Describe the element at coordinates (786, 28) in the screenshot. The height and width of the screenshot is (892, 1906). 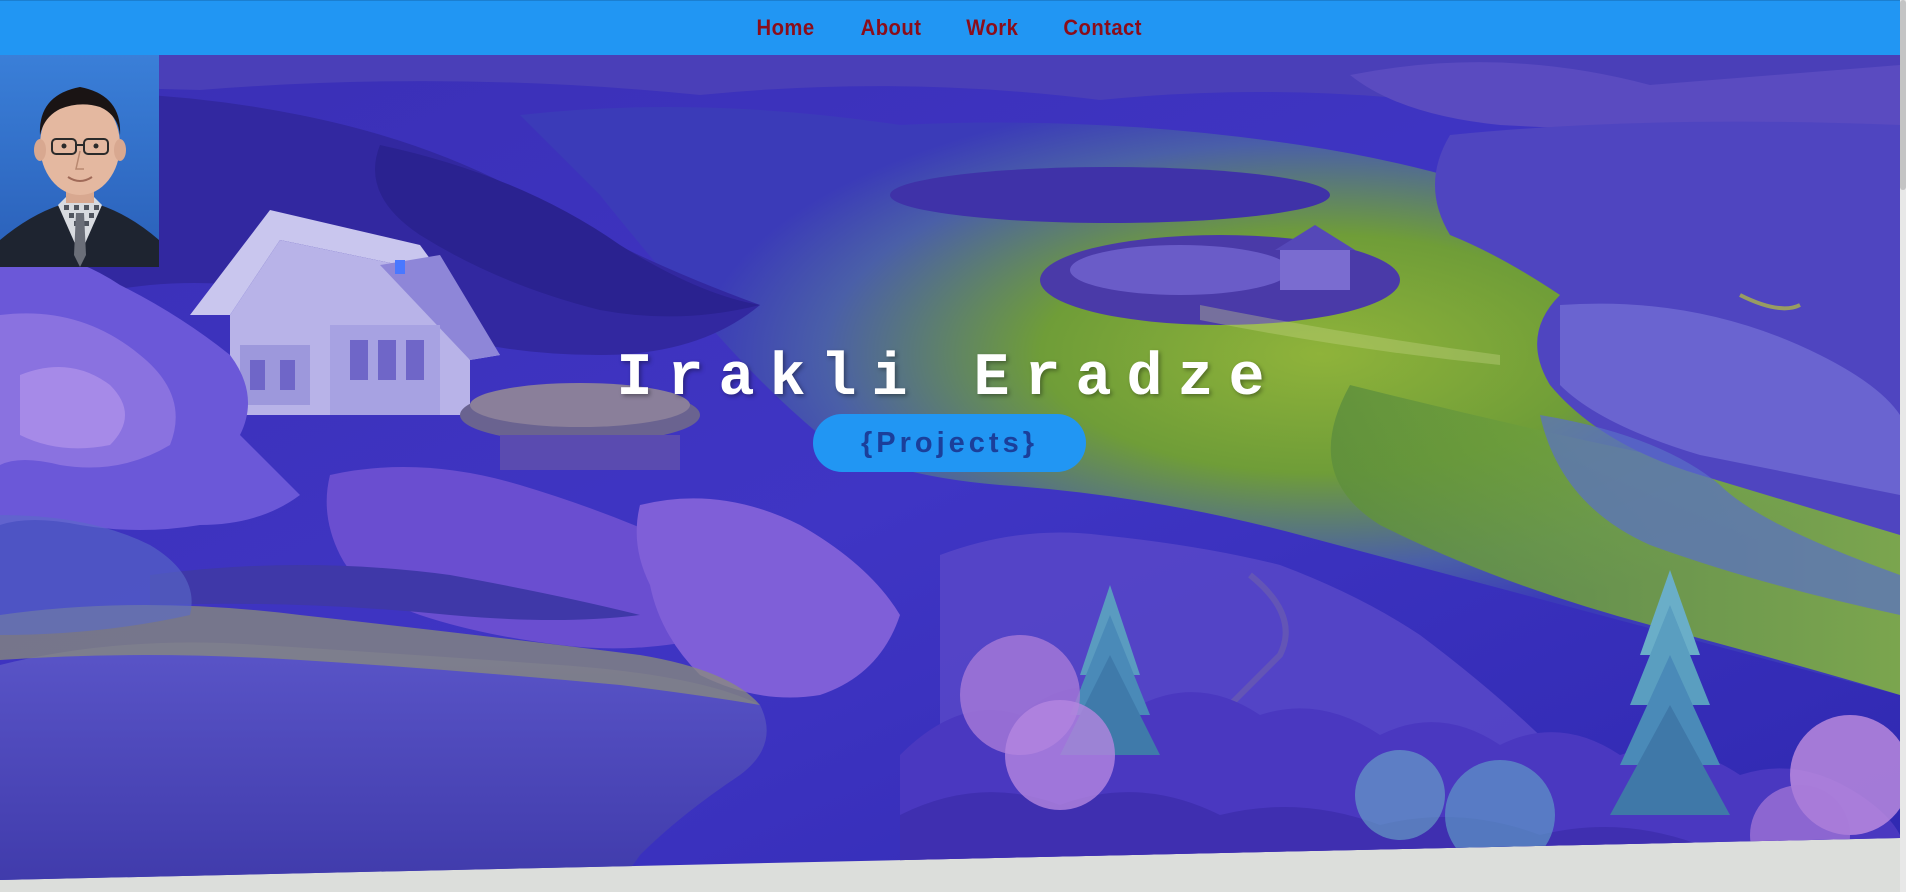
I see `nav-link-home: Home` at that location.